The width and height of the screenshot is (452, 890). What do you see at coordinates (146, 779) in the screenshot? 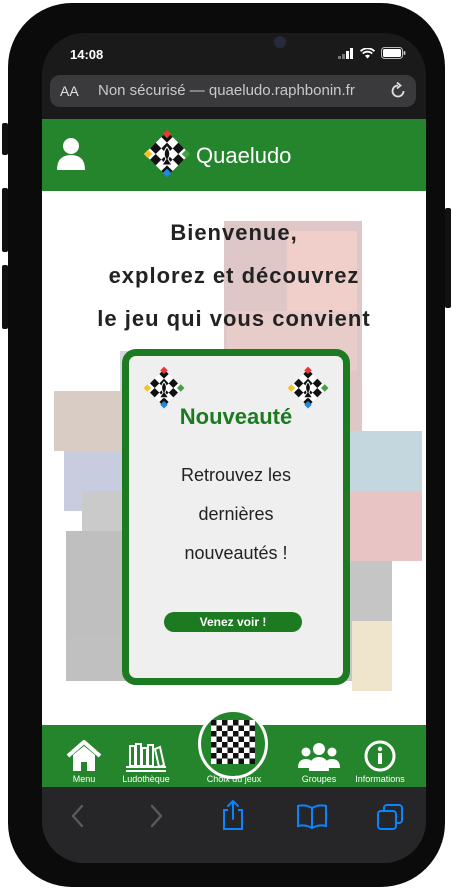
I see `nav-label-ludotheque: Ludothèque` at bounding box center [146, 779].